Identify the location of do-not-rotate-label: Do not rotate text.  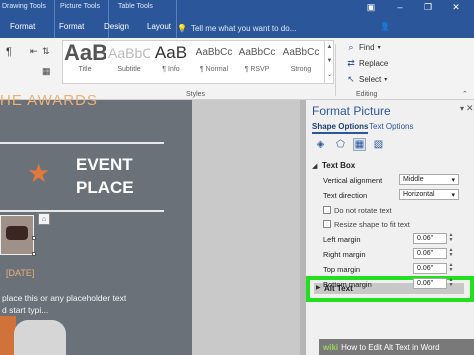
(363, 210).